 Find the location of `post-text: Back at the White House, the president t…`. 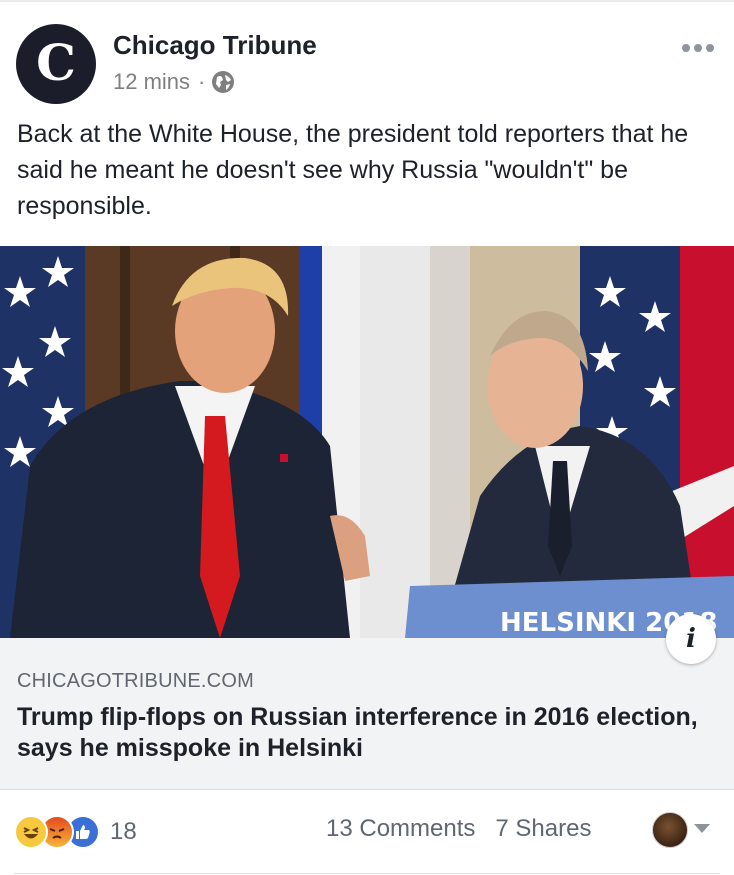

post-text: Back at the White House, the president t… is located at coordinates (353, 170).